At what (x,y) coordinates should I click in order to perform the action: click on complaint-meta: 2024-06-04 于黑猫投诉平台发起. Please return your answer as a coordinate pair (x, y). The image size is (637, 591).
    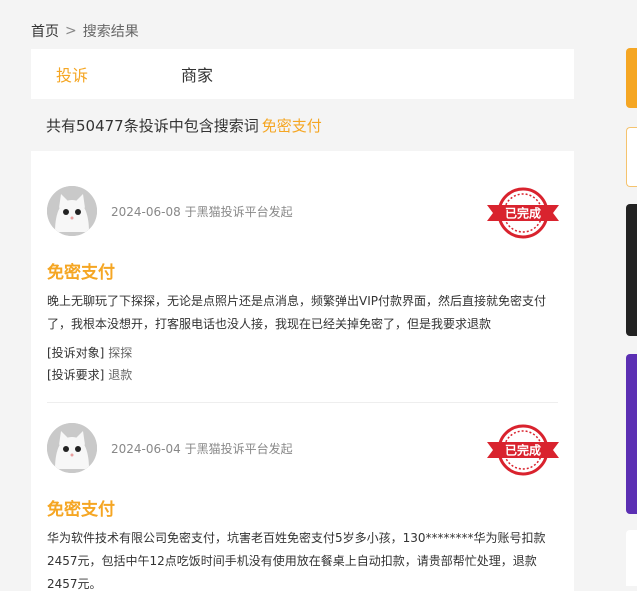
    Looking at the image, I should click on (202, 448).